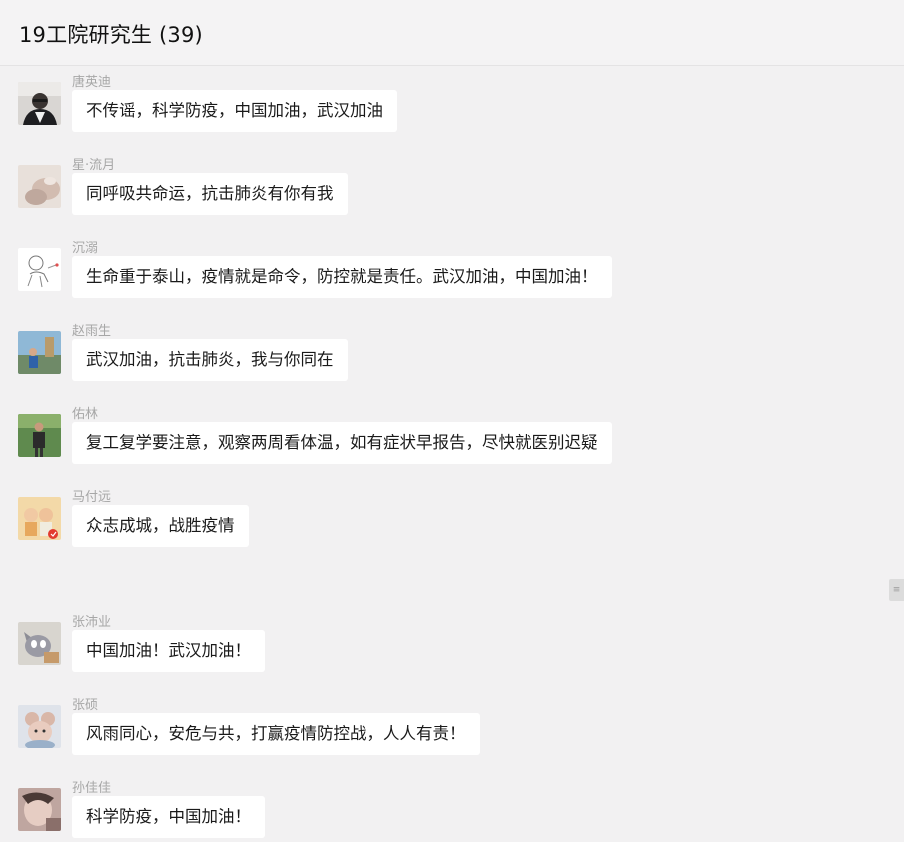  I want to click on sender-name: 佑林, so click(85, 414).